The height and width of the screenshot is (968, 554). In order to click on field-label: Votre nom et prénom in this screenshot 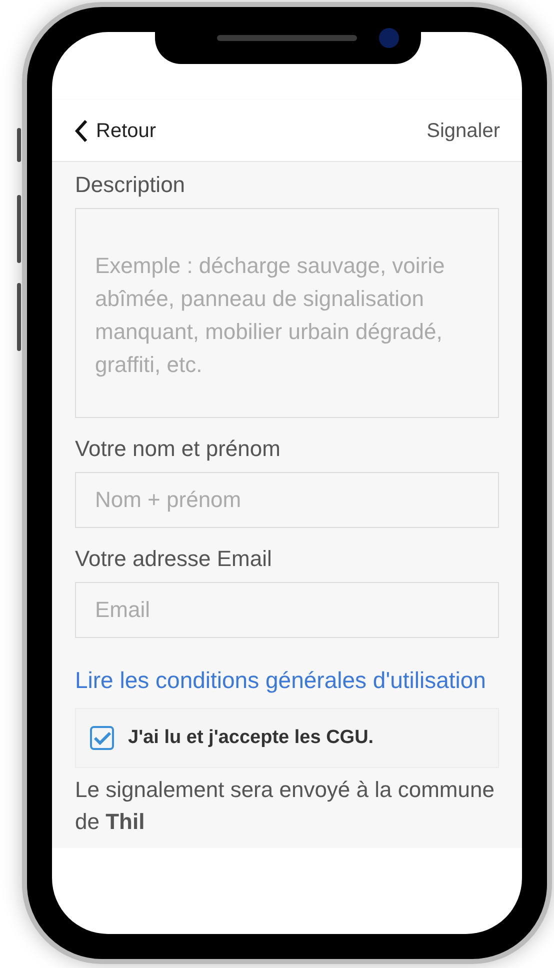, I will do `click(178, 449)`.